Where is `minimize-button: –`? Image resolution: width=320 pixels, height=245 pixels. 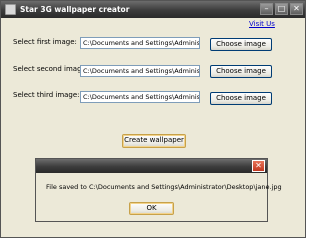
minimize-button: – is located at coordinates (266, 9).